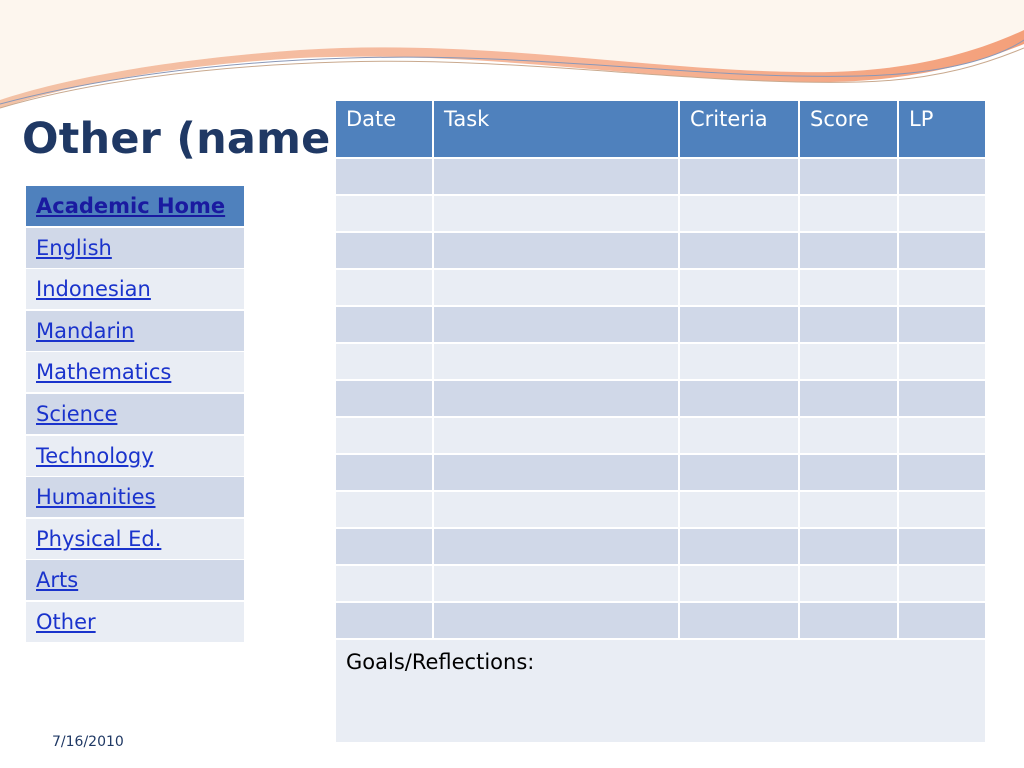 Image resolution: width=1024 pixels, height=768 pixels. I want to click on goals-row: Goals/Reflections:, so click(660, 691).